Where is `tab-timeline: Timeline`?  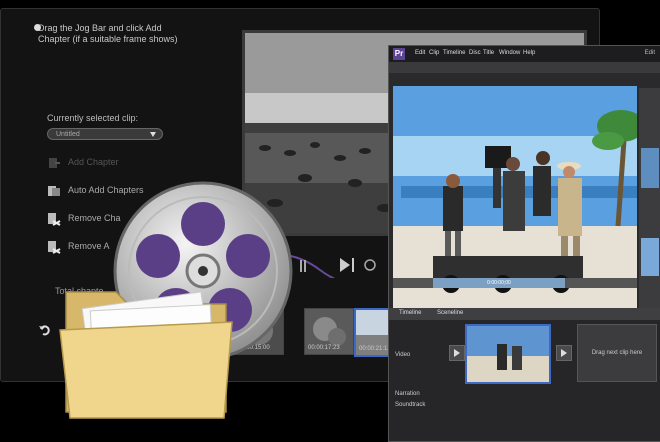 tab-timeline: Timeline is located at coordinates (410, 313).